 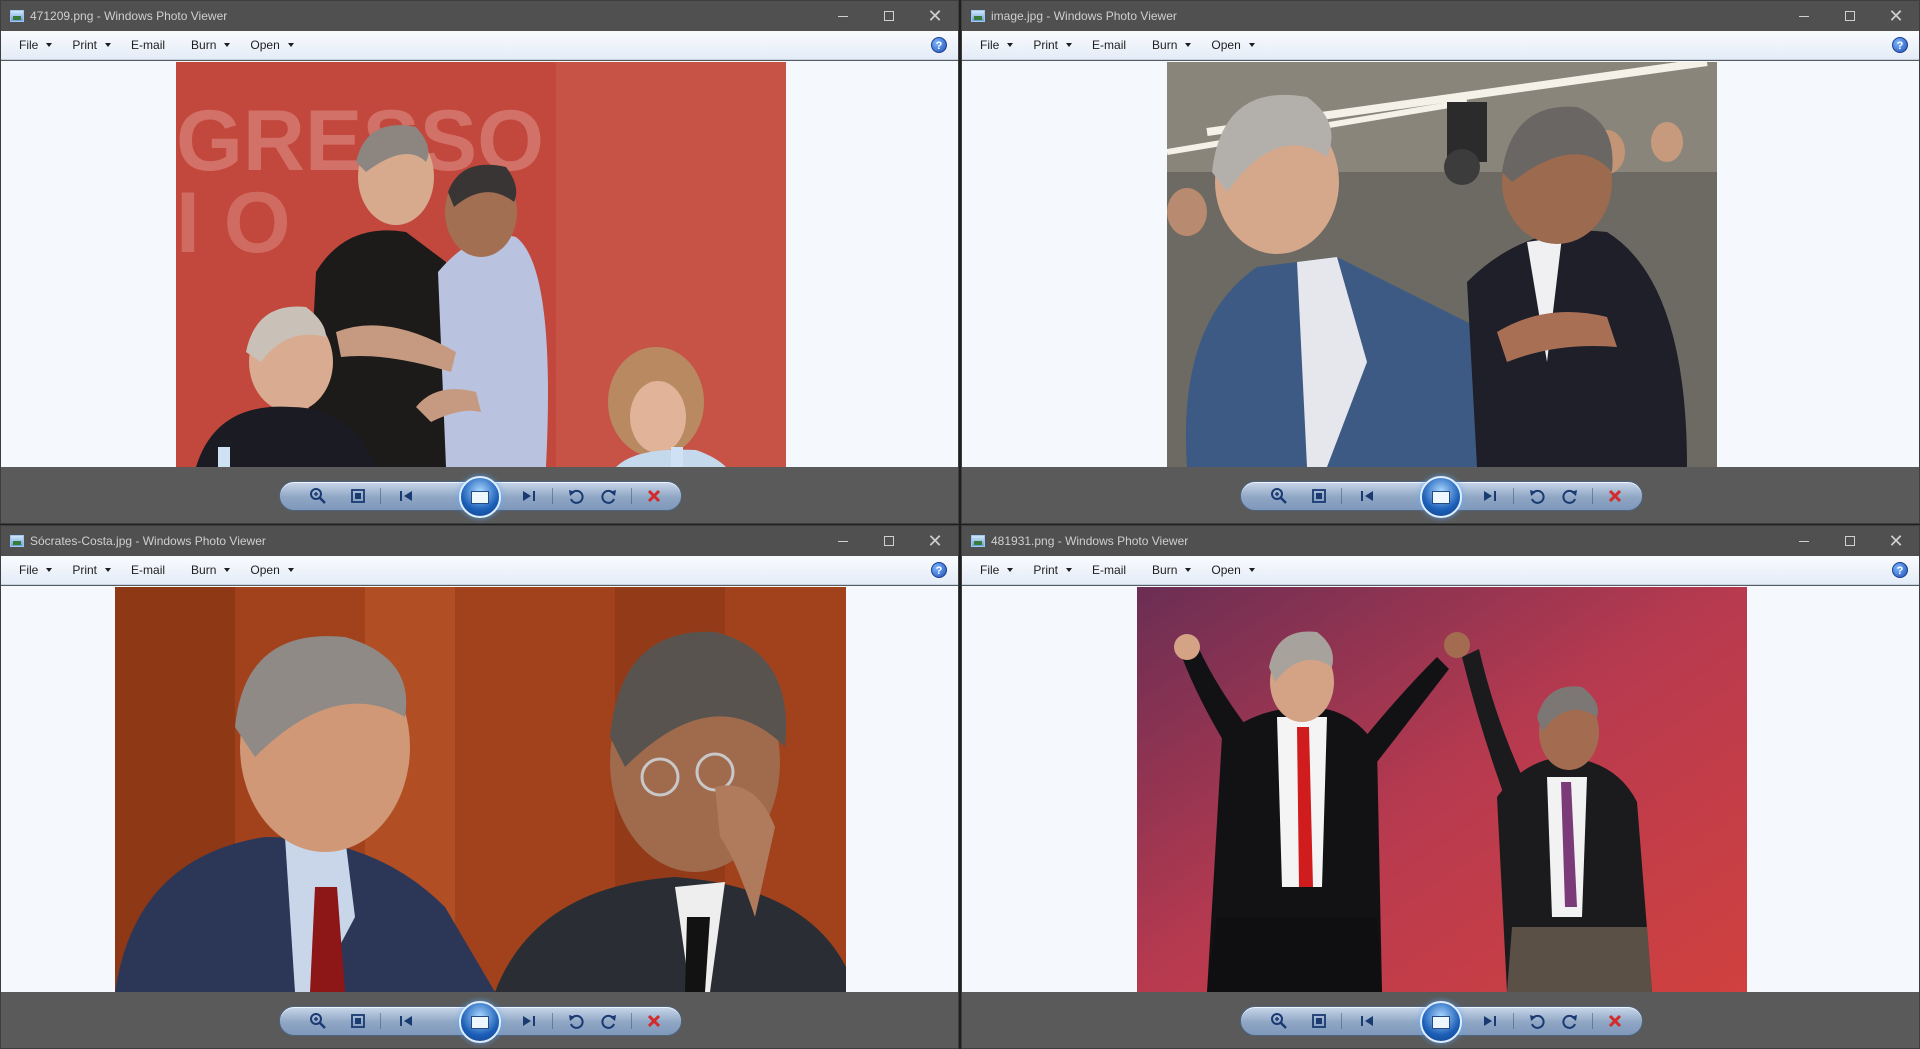 I want to click on zoom-icon, so click(x=1279, y=496).